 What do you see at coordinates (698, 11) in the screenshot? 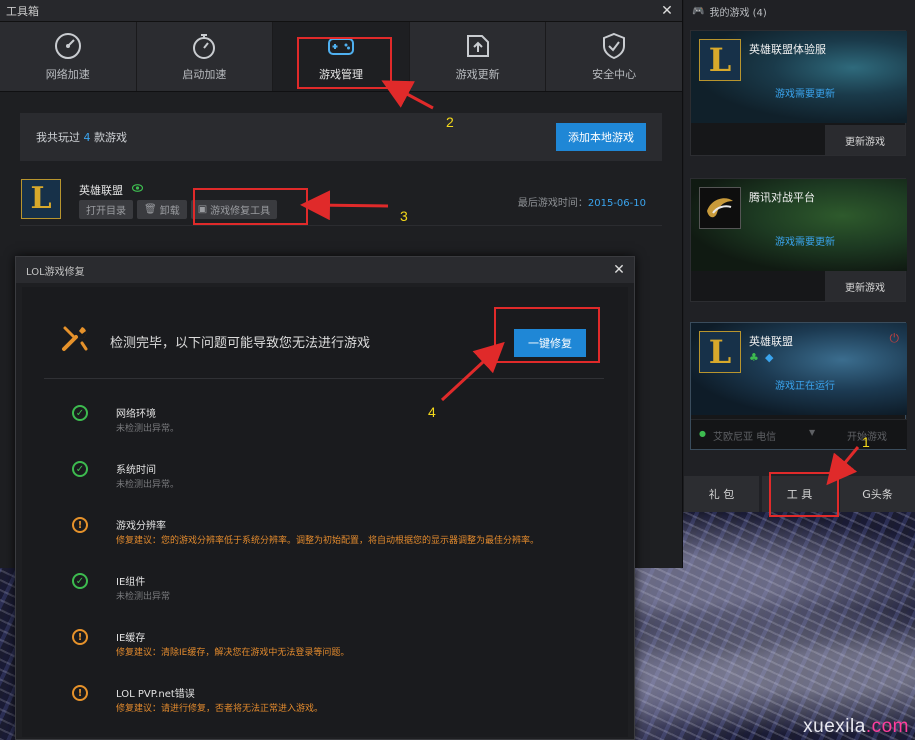
I see `gamepad-small-icon: 🎮` at bounding box center [698, 11].